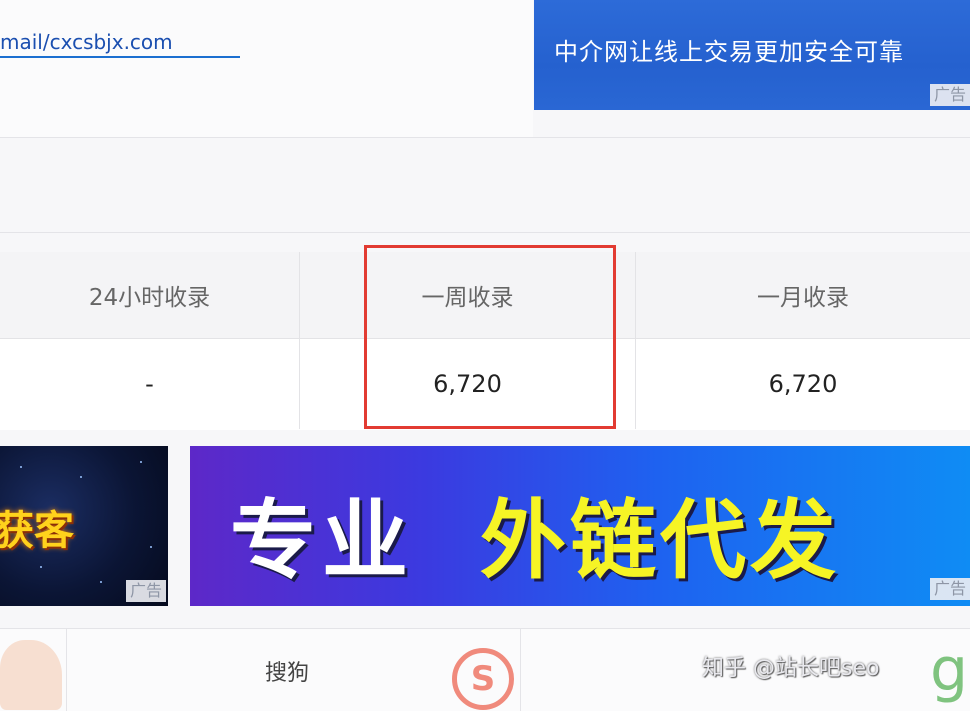 This screenshot has width=970, height=711. I want to click on header-24h: 24小时收录, so click(150, 295).